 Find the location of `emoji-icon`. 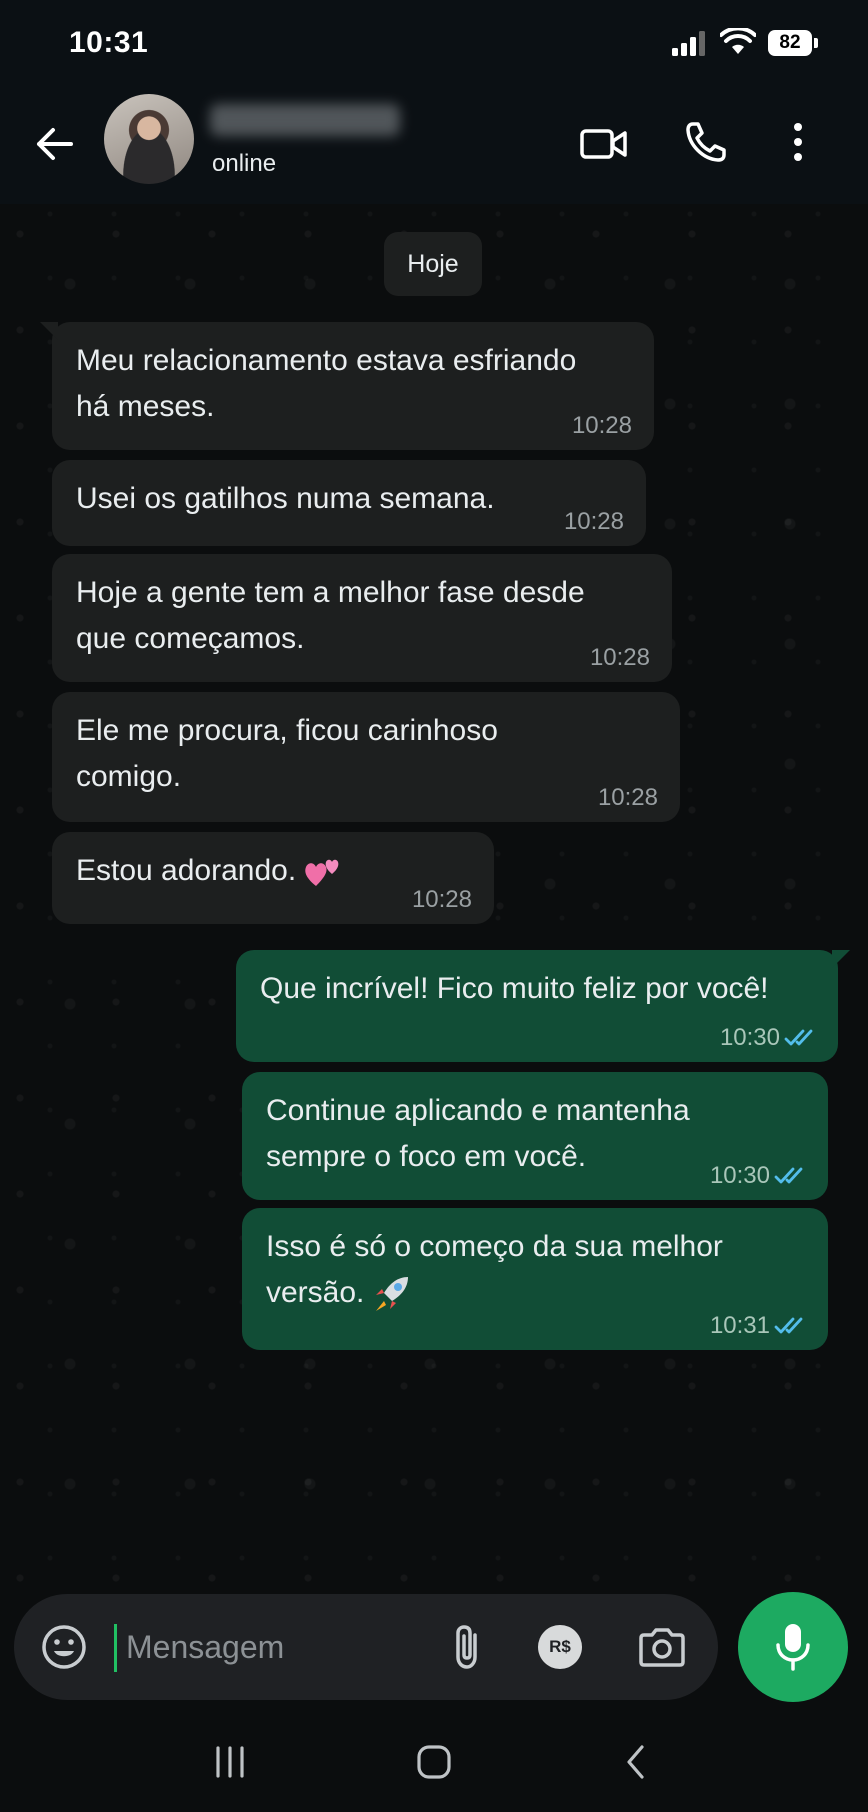

emoji-icon is located at coordinates (64, 1647).